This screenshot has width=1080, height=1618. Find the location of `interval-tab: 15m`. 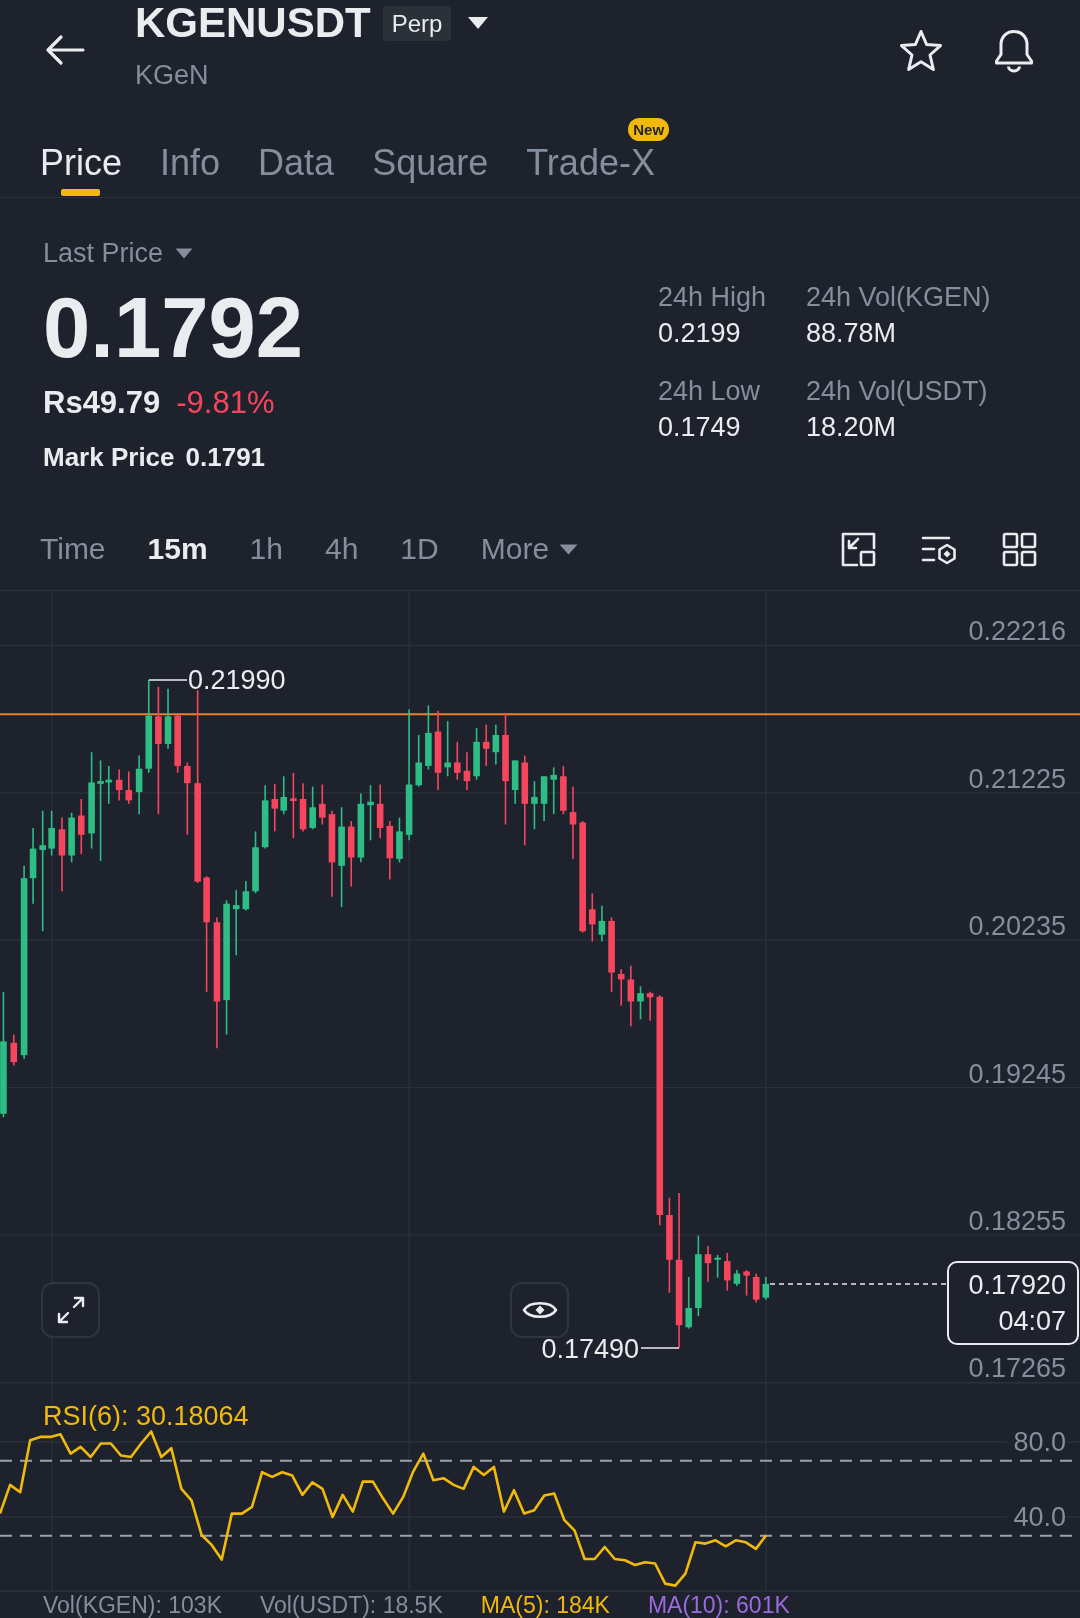

interval-tab: 15m is located at coordinates (177, 549).